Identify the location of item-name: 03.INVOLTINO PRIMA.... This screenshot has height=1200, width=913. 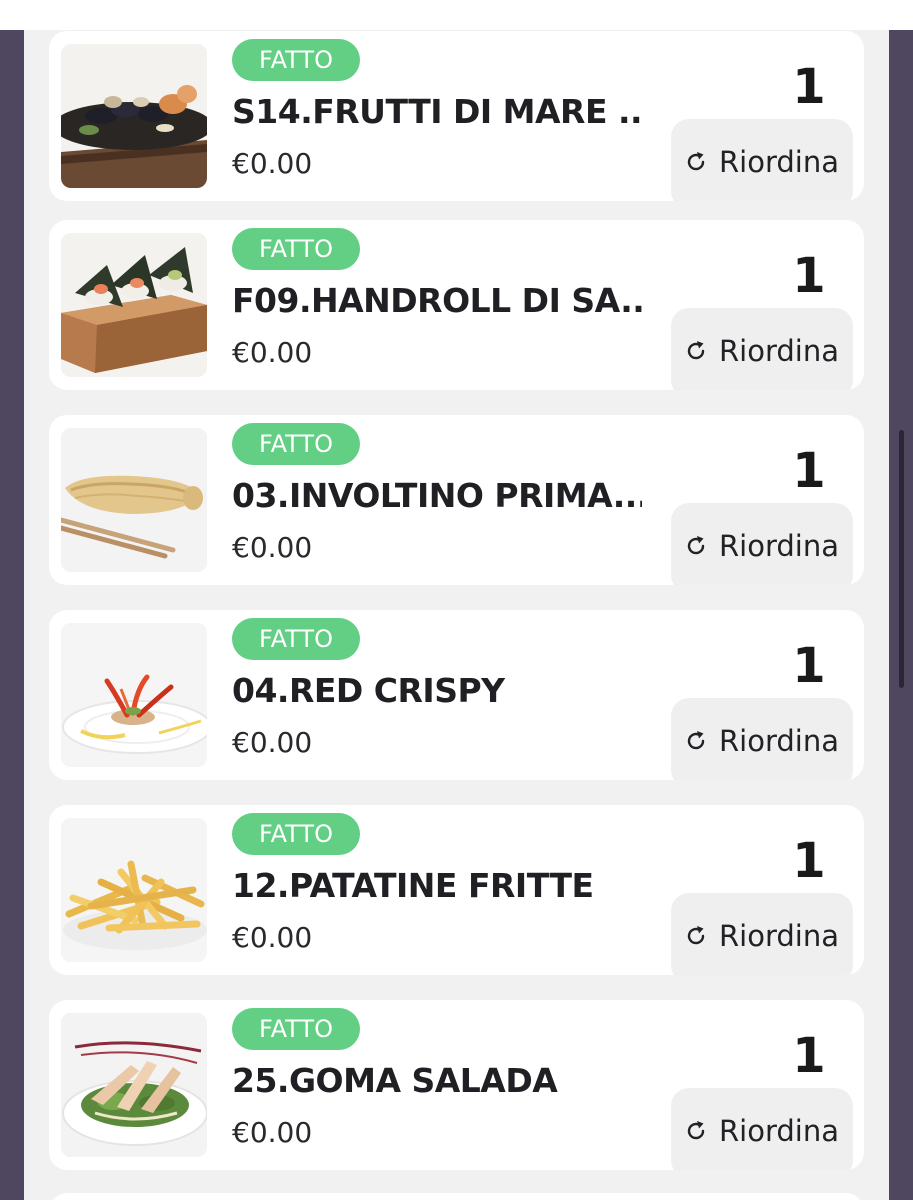
(437, 495).